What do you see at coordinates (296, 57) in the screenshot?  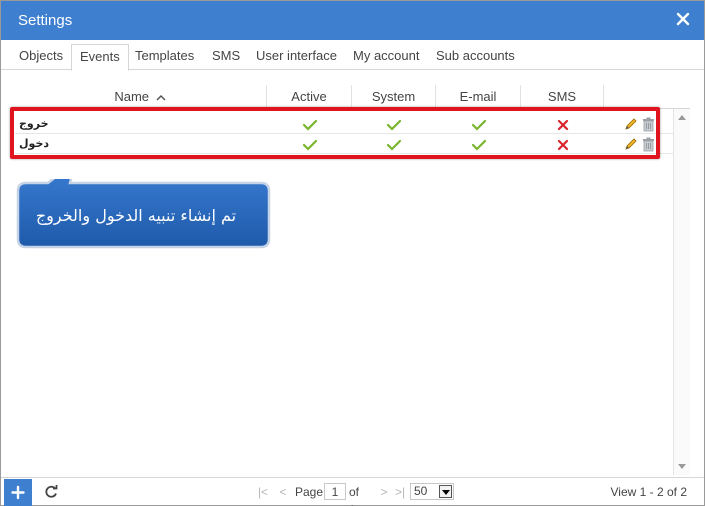 I see `tab-user-interface: User interface` at bounding box center [296, 57].